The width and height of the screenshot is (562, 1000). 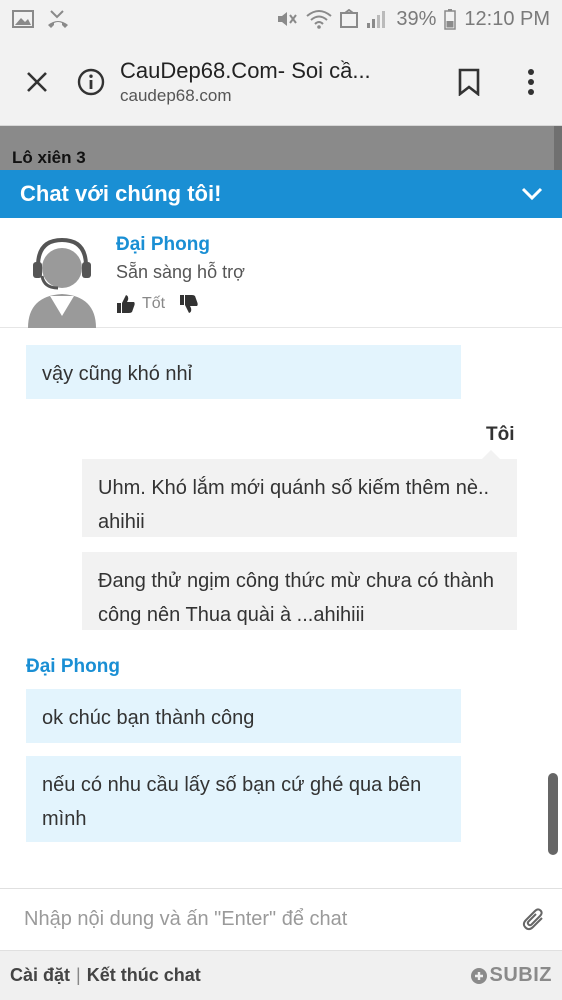 What do you see at coordinates (117, 374) in the screenshot?
I see `message-text: vậy cũng khó nhỉ` at bounding box center [117, 374].